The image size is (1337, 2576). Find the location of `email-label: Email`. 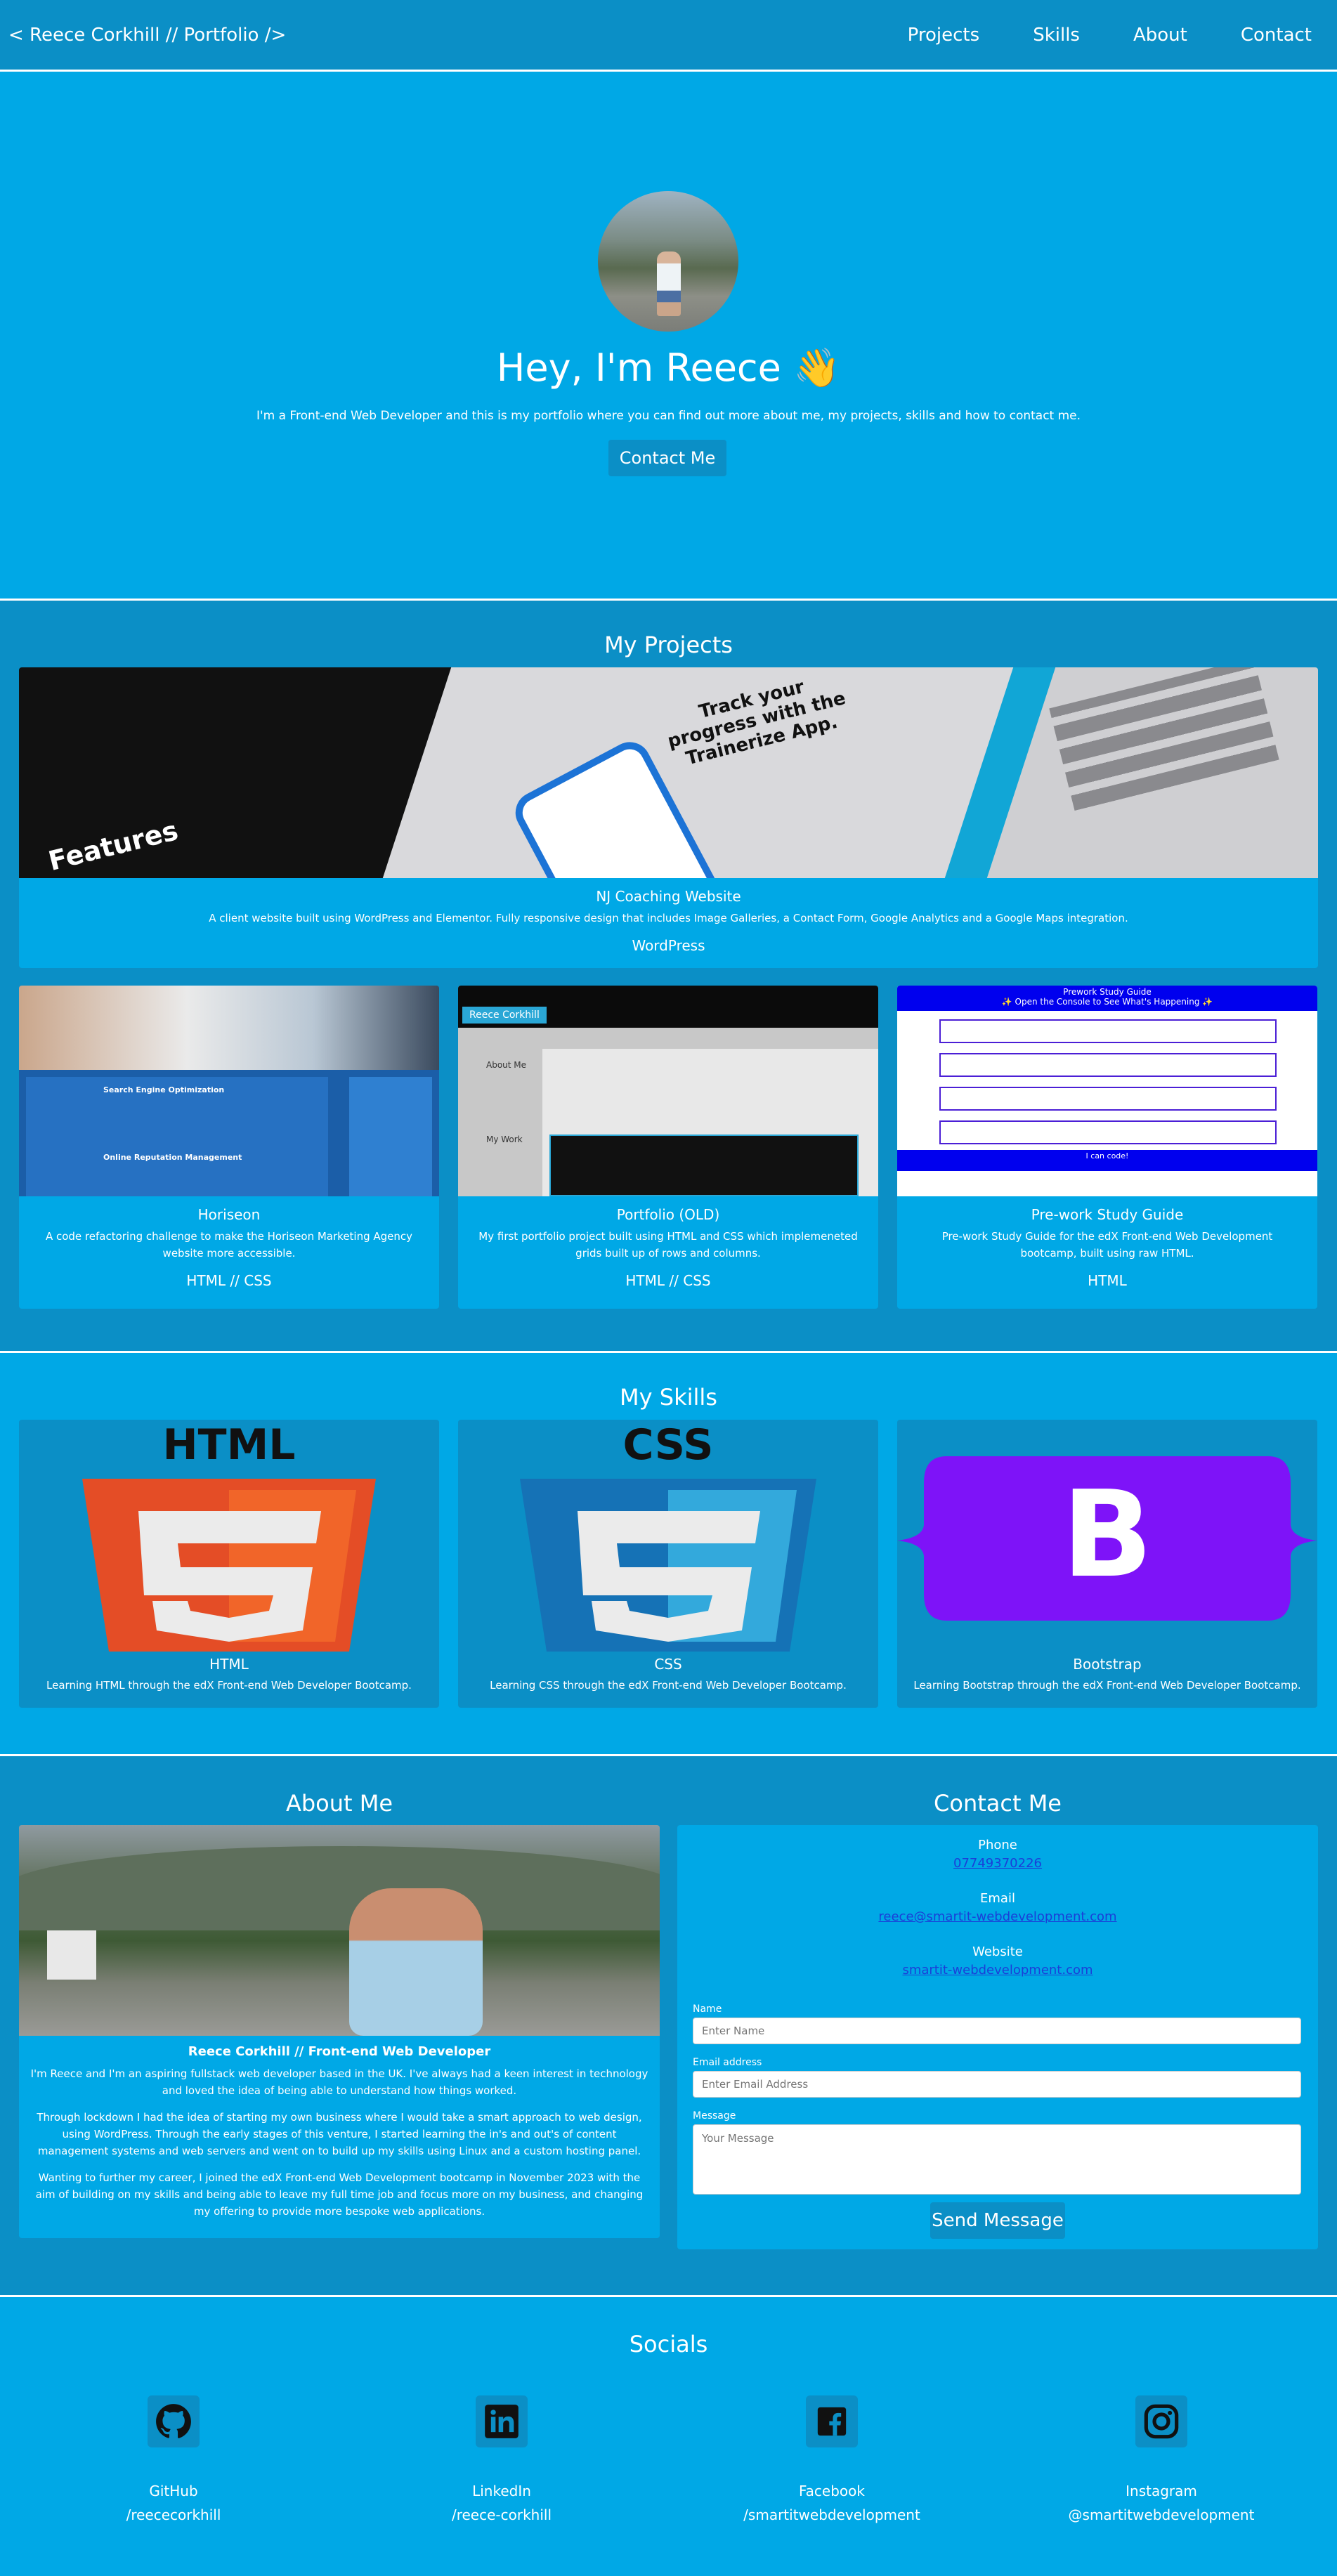

email-label: Email is located at coordinates (998, 1899).